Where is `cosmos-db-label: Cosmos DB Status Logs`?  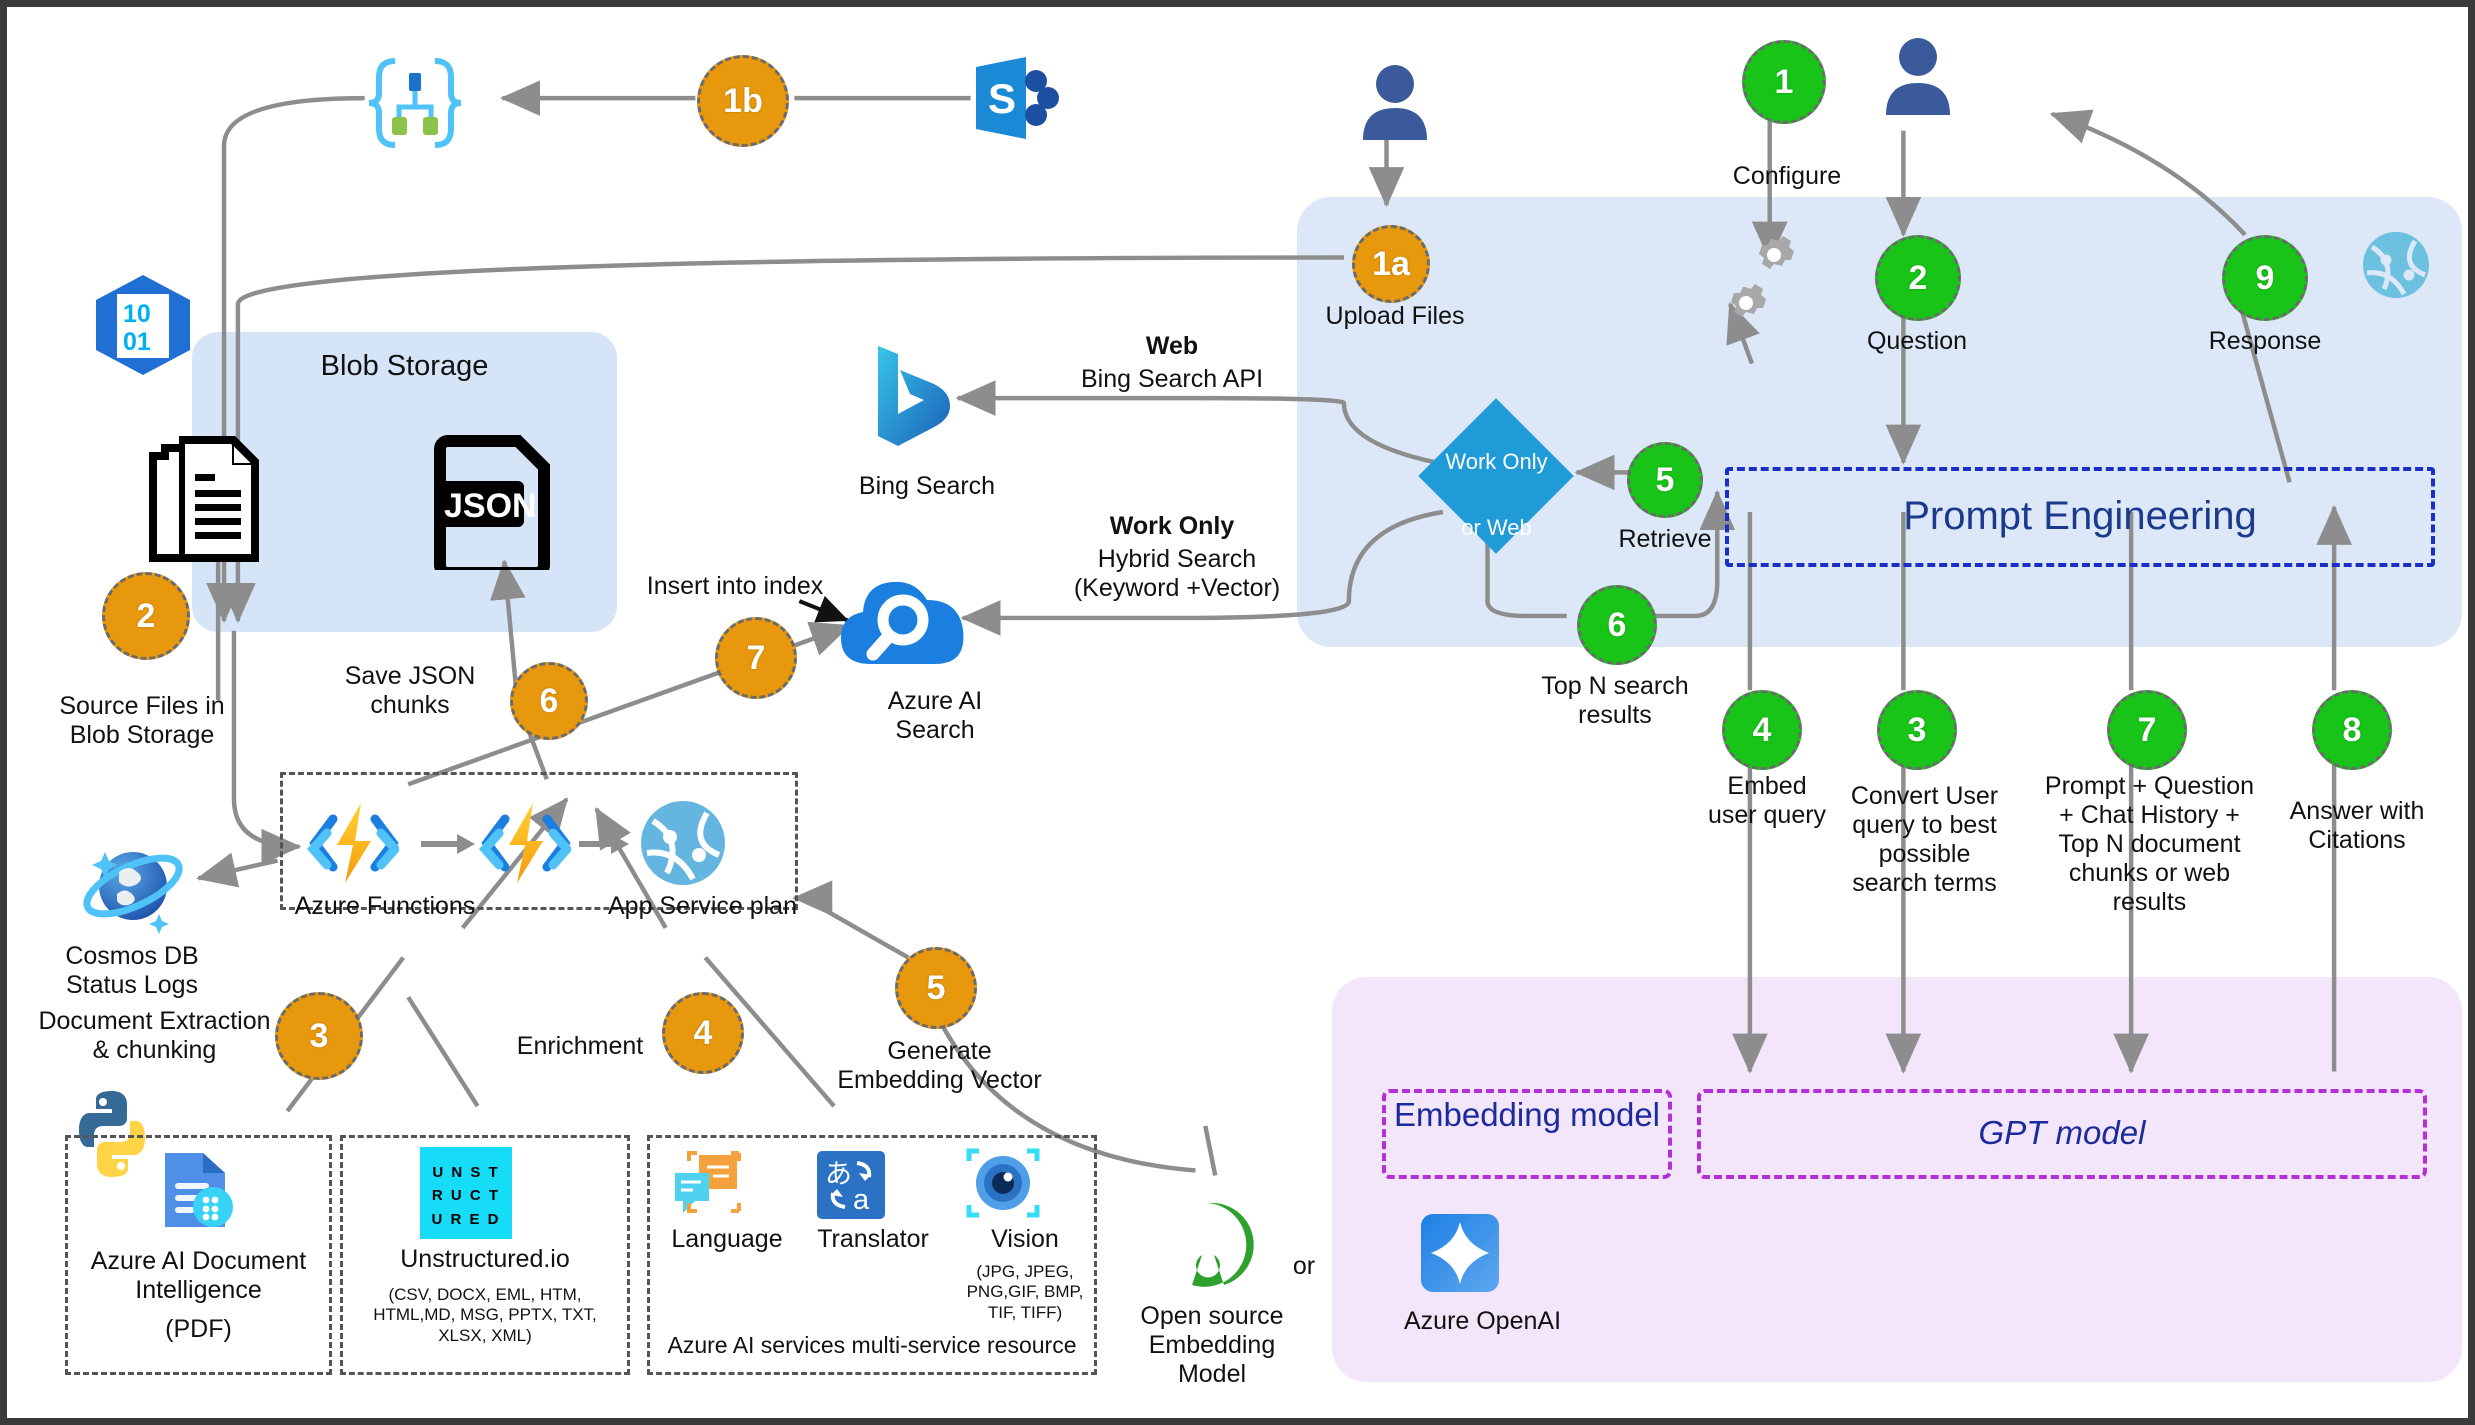 cosmos-db-label: Cosmos DB Status Logs is located at coordinates (132, 970).